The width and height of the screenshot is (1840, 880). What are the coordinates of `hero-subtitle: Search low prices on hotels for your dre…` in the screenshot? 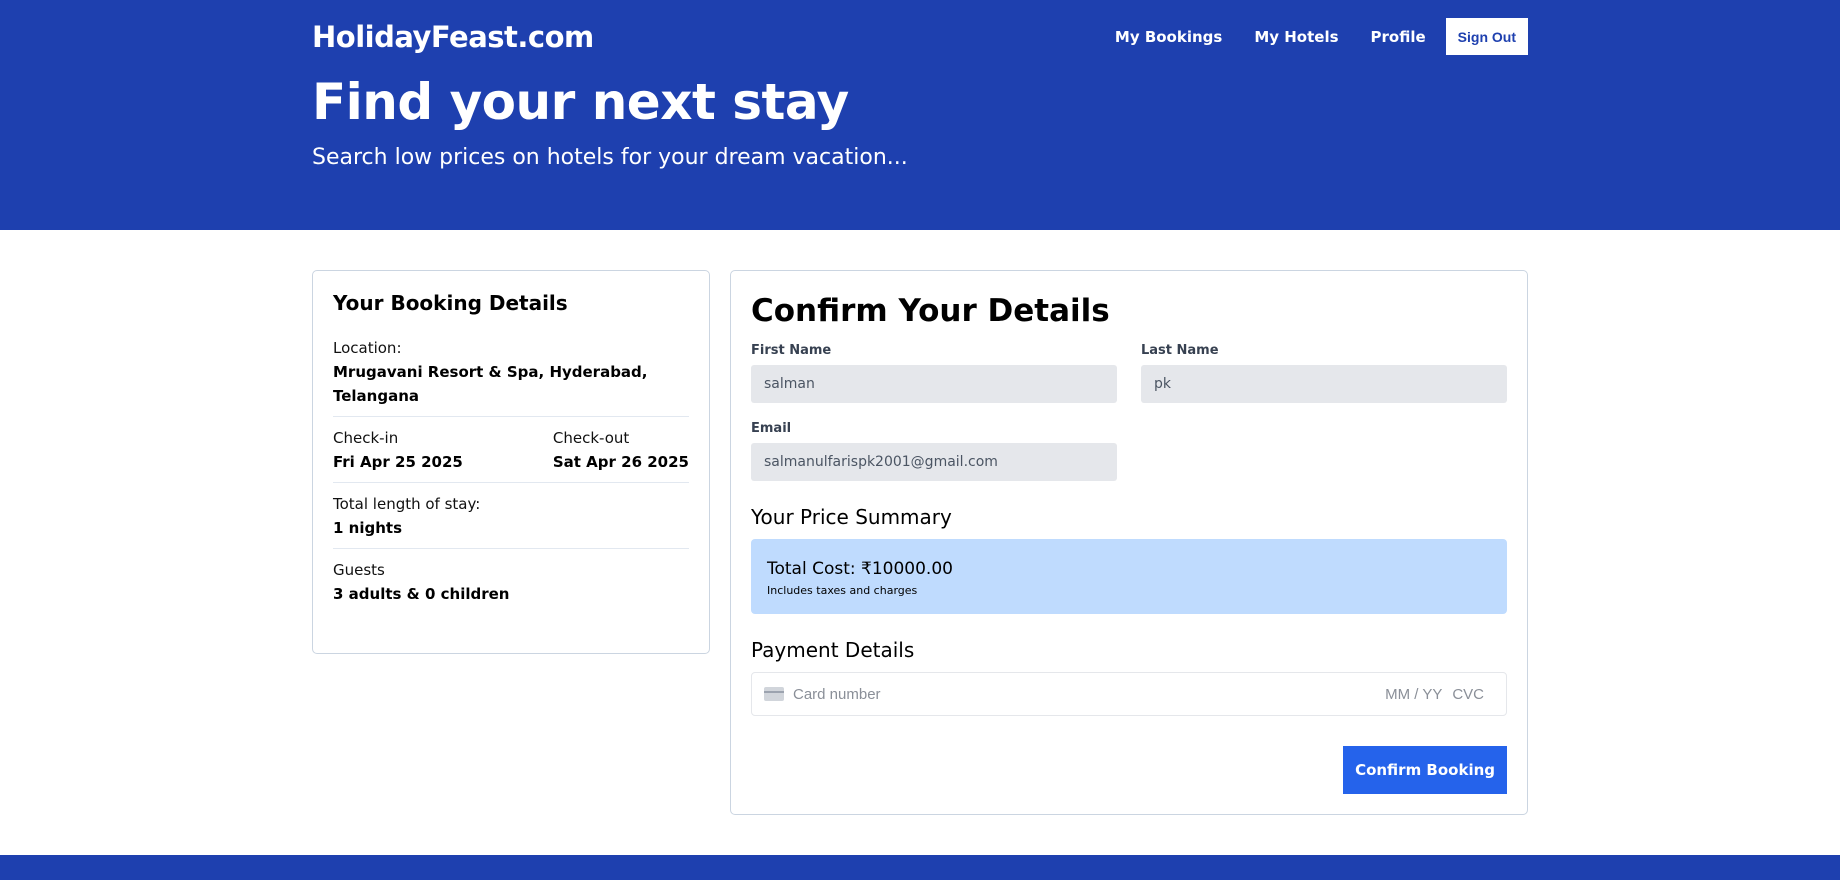 It's located at (610, 157).